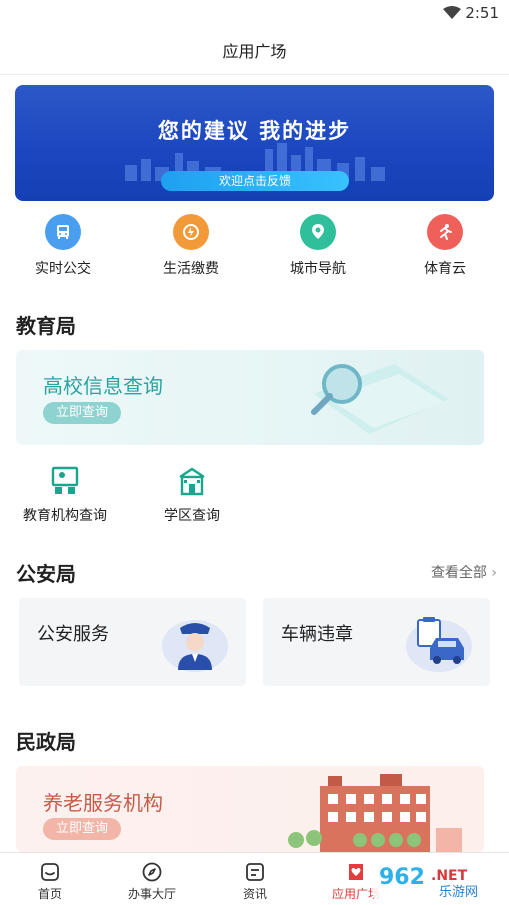 The image size is (509, 905). What do you see at coordinates (65, 516) in the screenshot?
I see `edu-item-label: 教育机构查询` at bounding box center [65, 516].